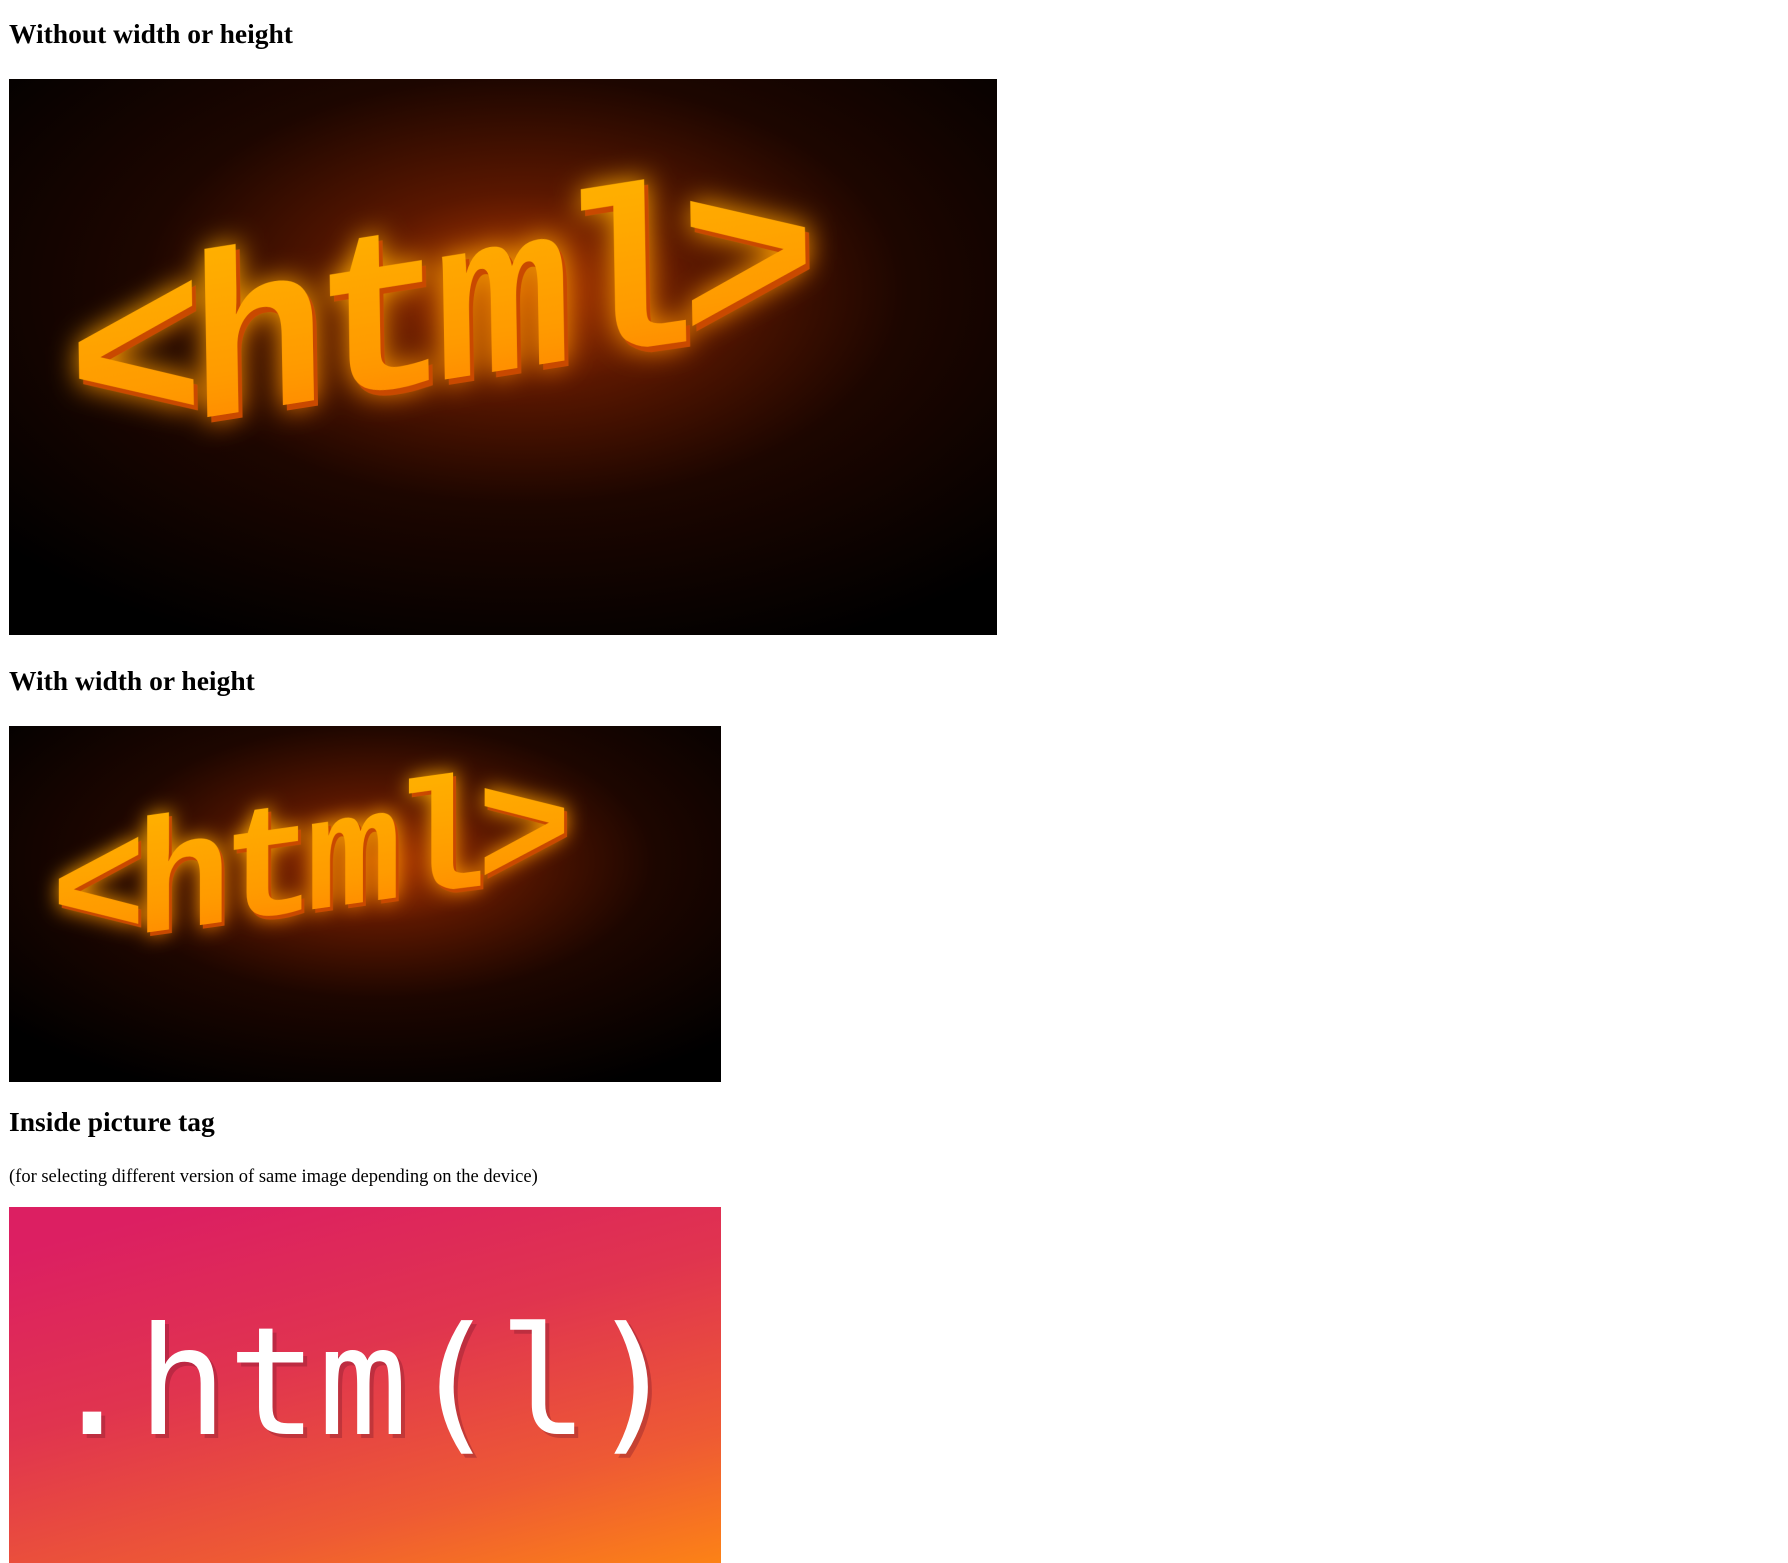 The image size is (1788, 1563). I want to click on heading-without-width-or-height: Without width or height, so click(151, 33).